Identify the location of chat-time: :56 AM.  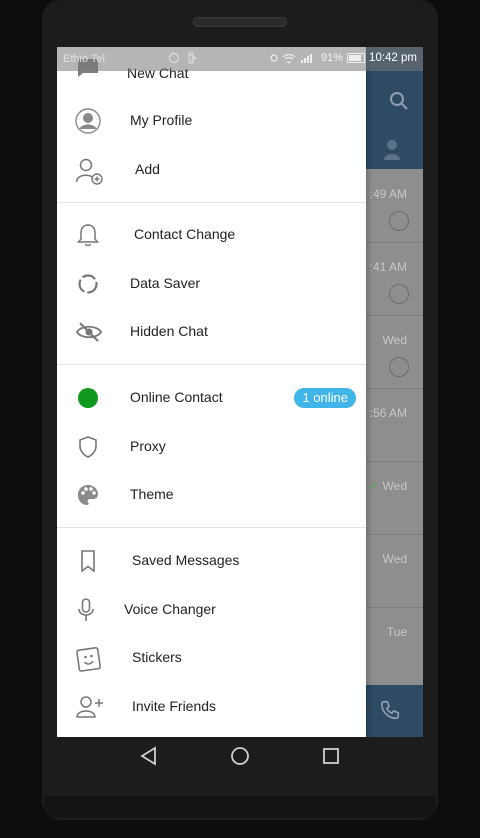
(388, 413).